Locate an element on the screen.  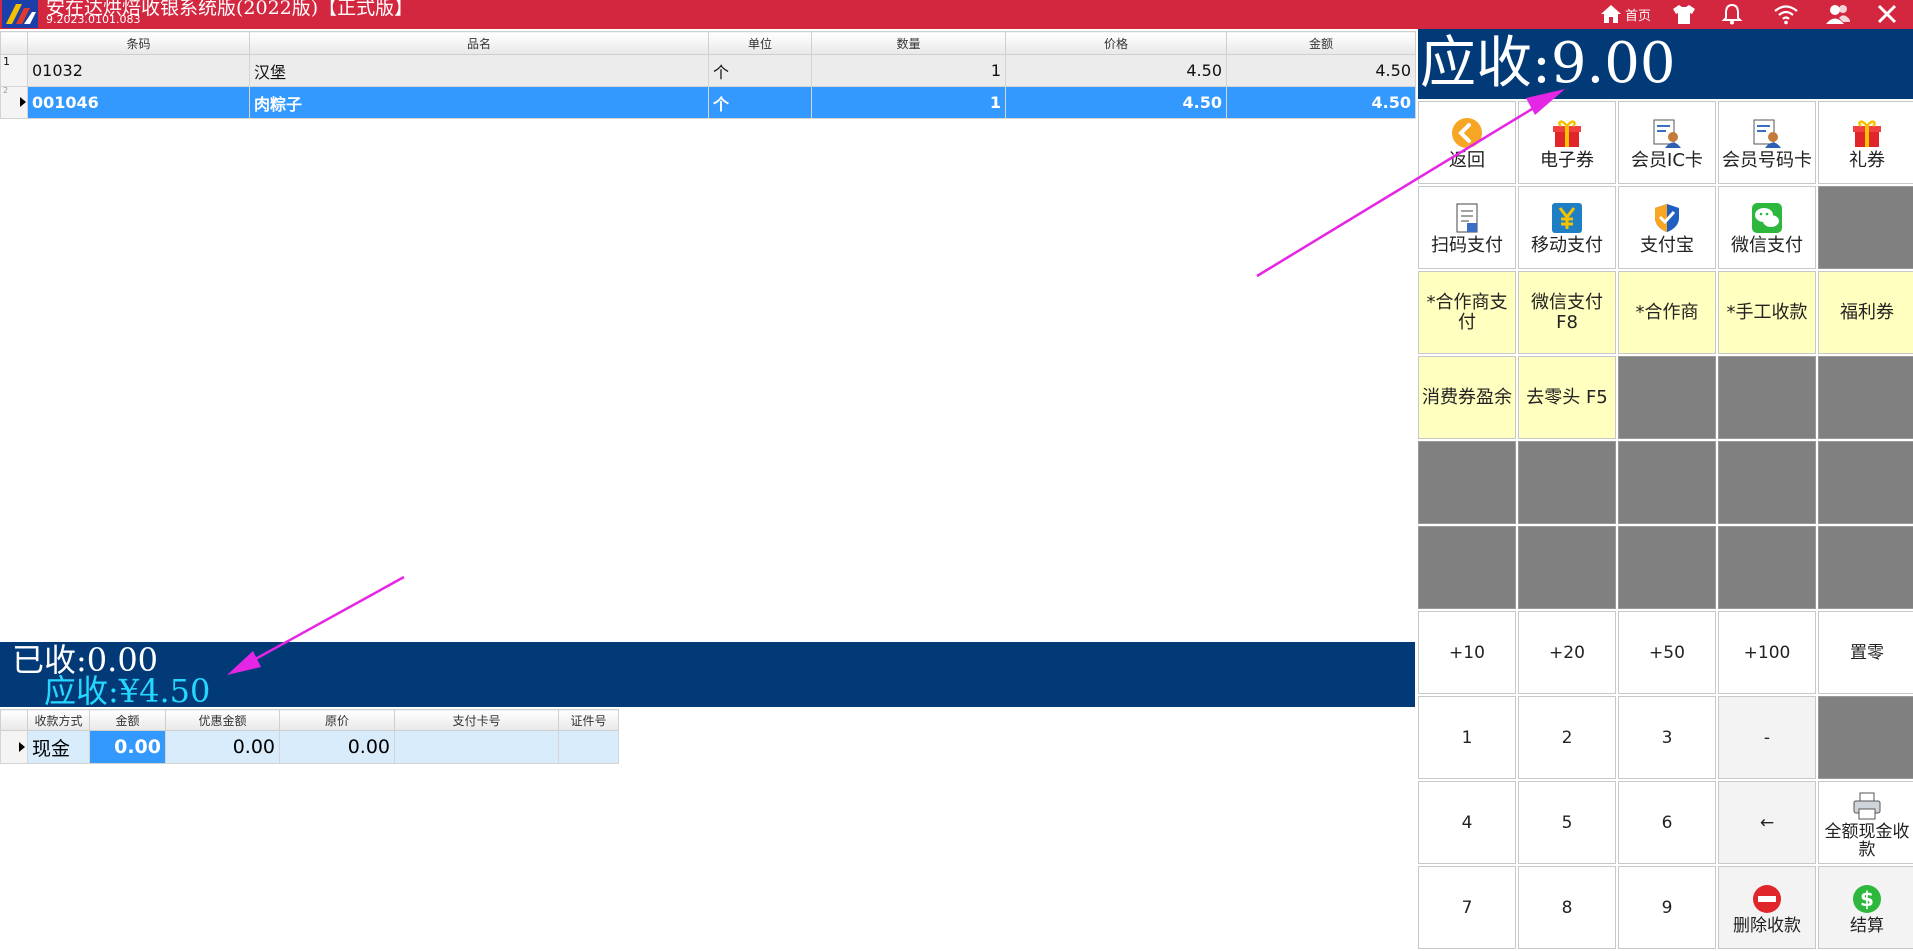
partner-label: *合作商 is located at coordinates (1667, 312).